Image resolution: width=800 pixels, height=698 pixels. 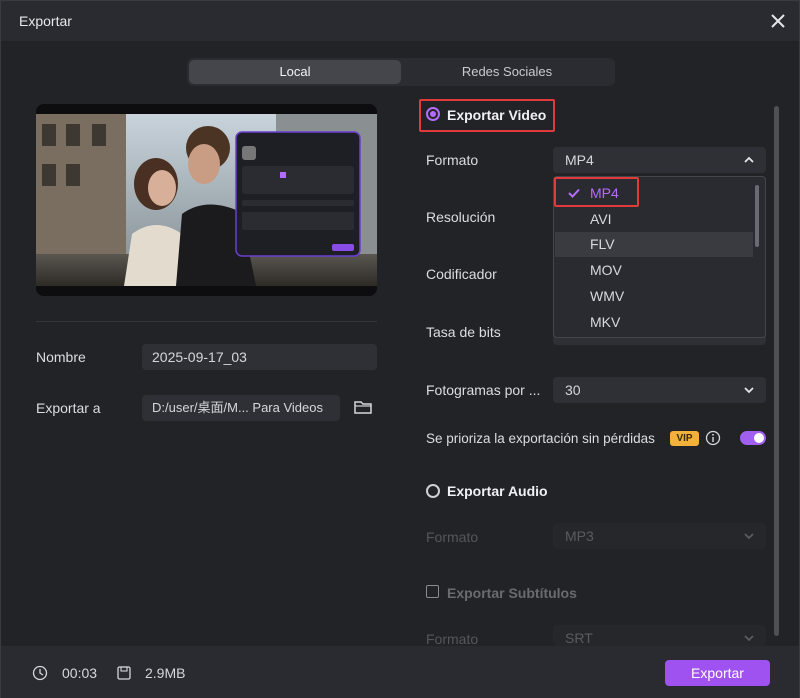 What do you see at coordinates (713, 438) in the screenshot?
I see `info-icon` at bounding box center [713, 438].